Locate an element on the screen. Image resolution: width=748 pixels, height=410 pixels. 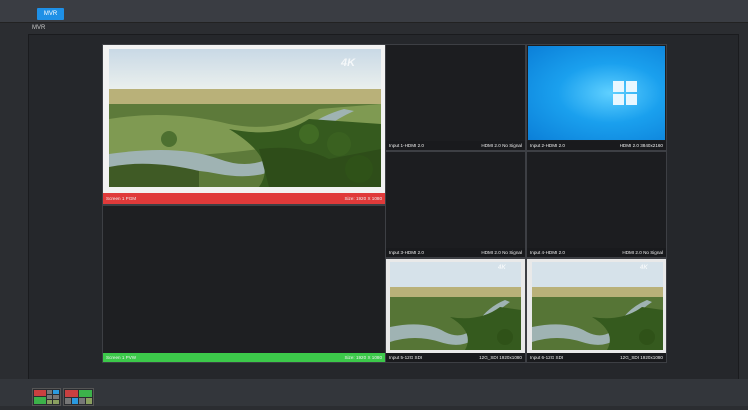
input-1-caption: Input 1-HDMI 2.0 HDMI 2.0 No Signal is located at coordinates (455, 145).